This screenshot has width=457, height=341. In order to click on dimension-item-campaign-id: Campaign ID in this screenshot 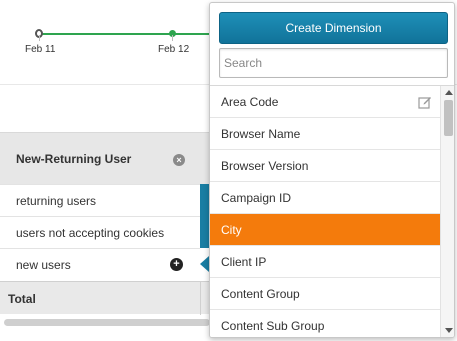, I will do `click(325, 198)`.